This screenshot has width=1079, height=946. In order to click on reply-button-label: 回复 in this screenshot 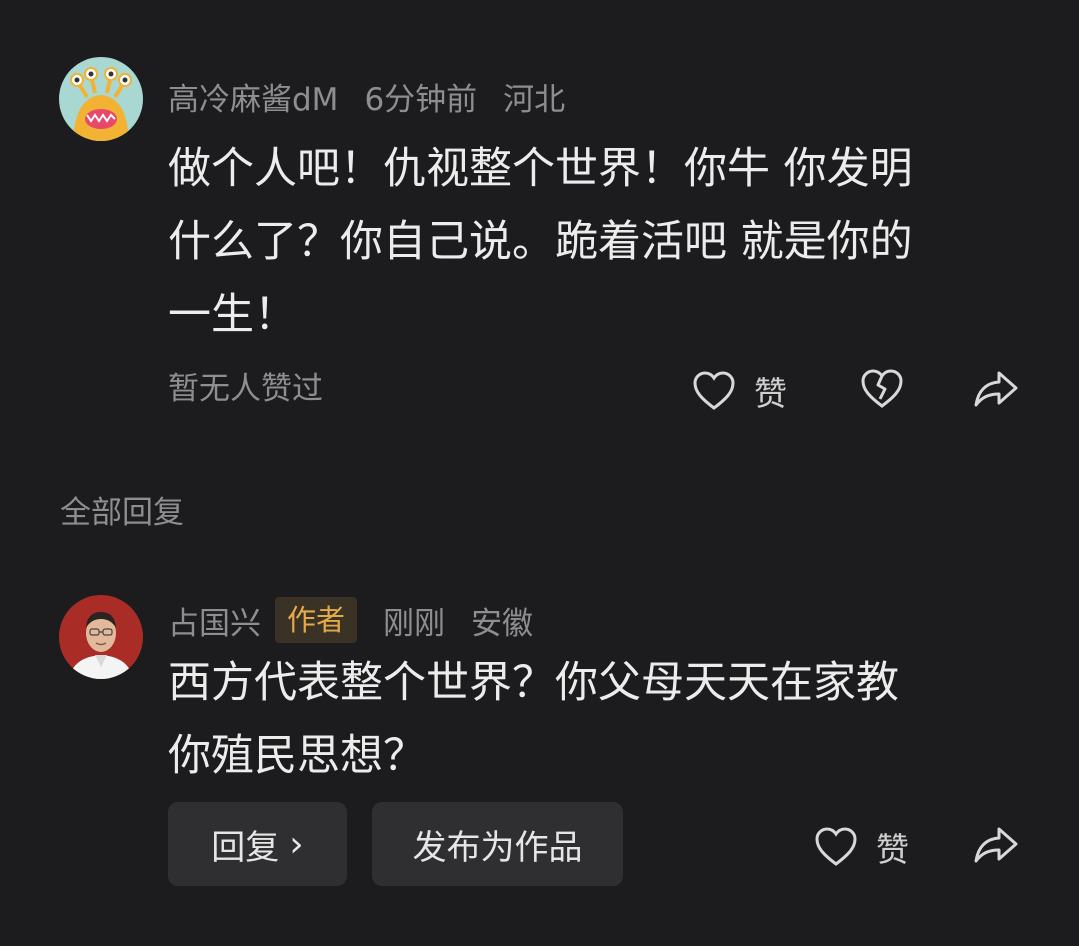, I will do `click(245, 847)`.